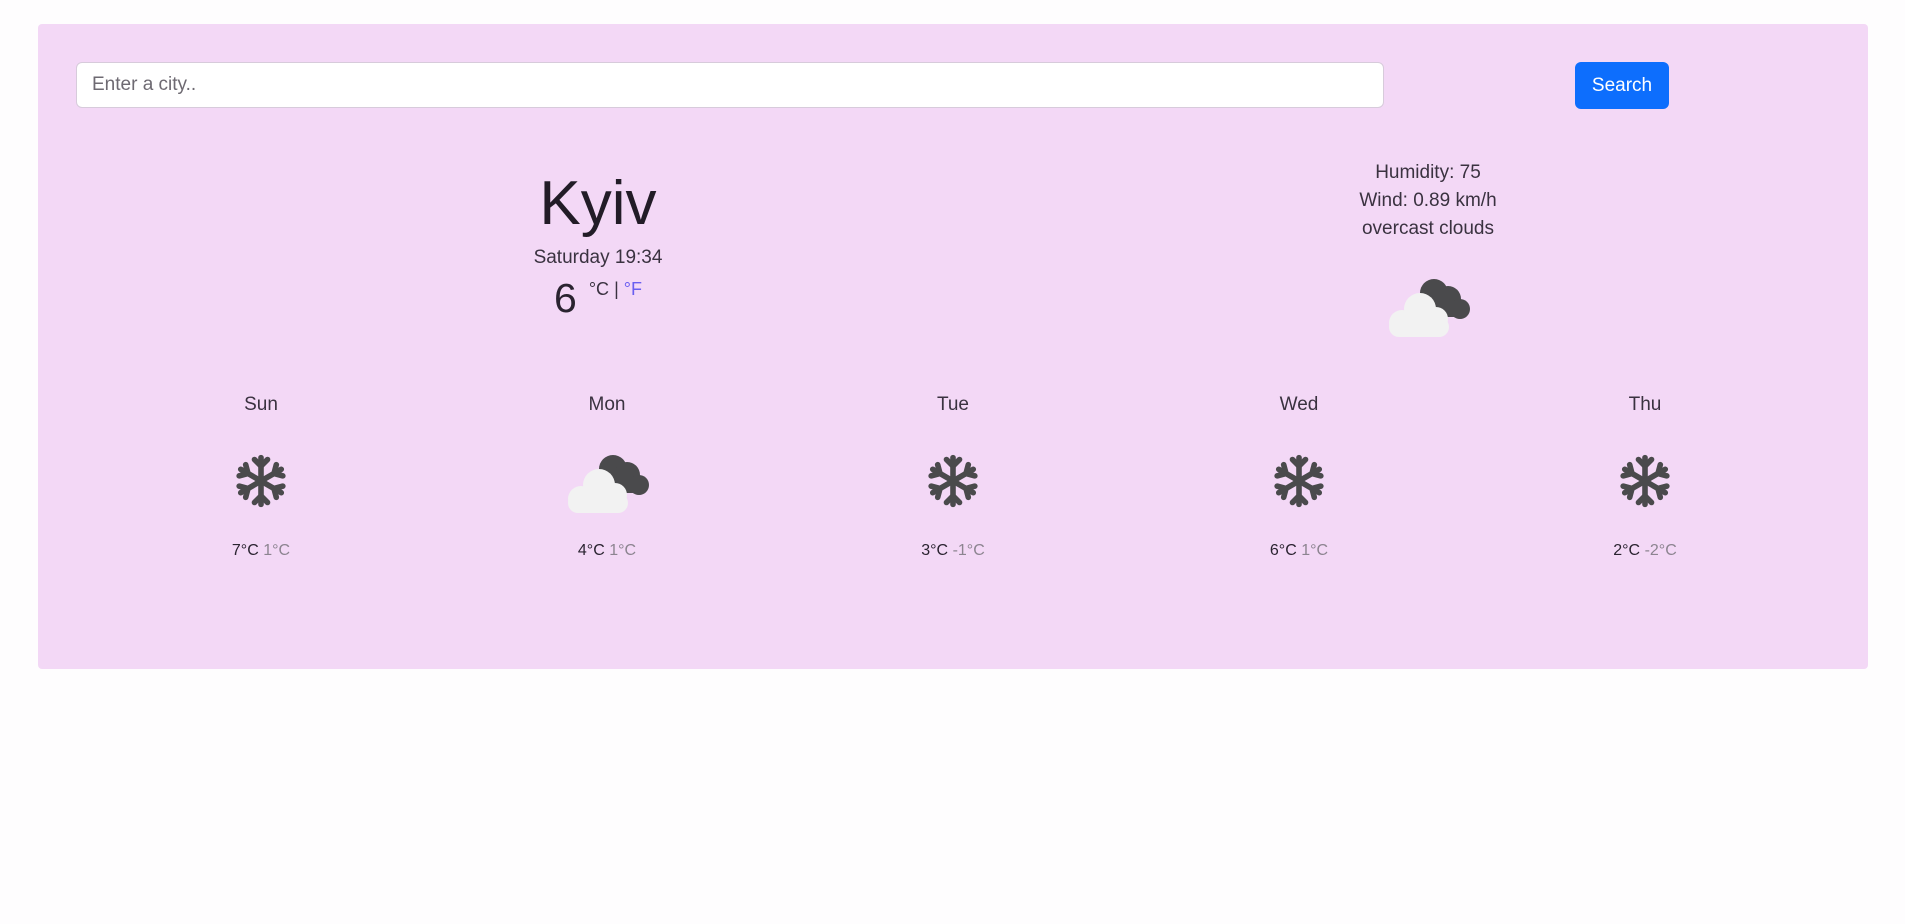 The image size is (1905, 924). Describe the element at coordinates (1299, 551) in the screenshot. I see `forecast-temps: 6°C 1°C` at that location.